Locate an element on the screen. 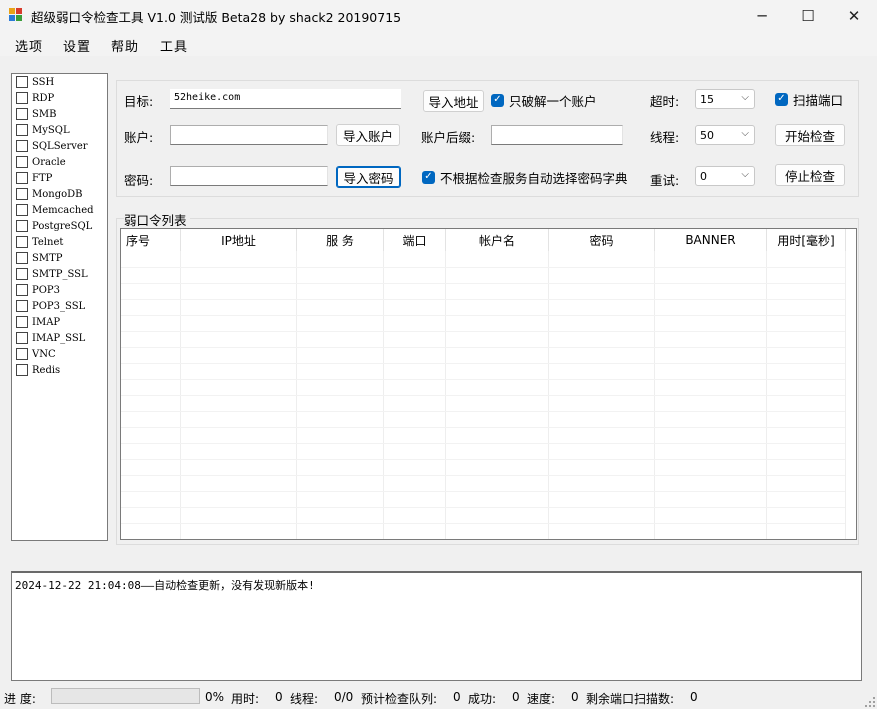 Image resolution: width=877 pixels, height=709 pixels. check-icon: ✓ is located at coordinates (781, 99).